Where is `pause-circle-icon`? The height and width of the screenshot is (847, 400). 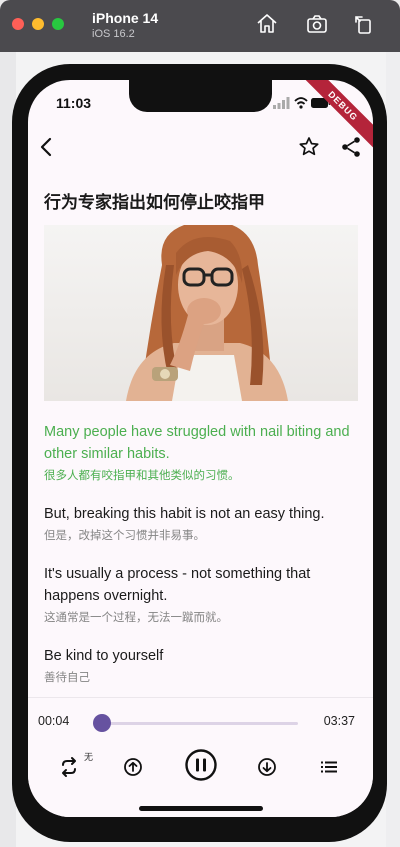 pause-circle-icon is located at coordinates (201, 765).